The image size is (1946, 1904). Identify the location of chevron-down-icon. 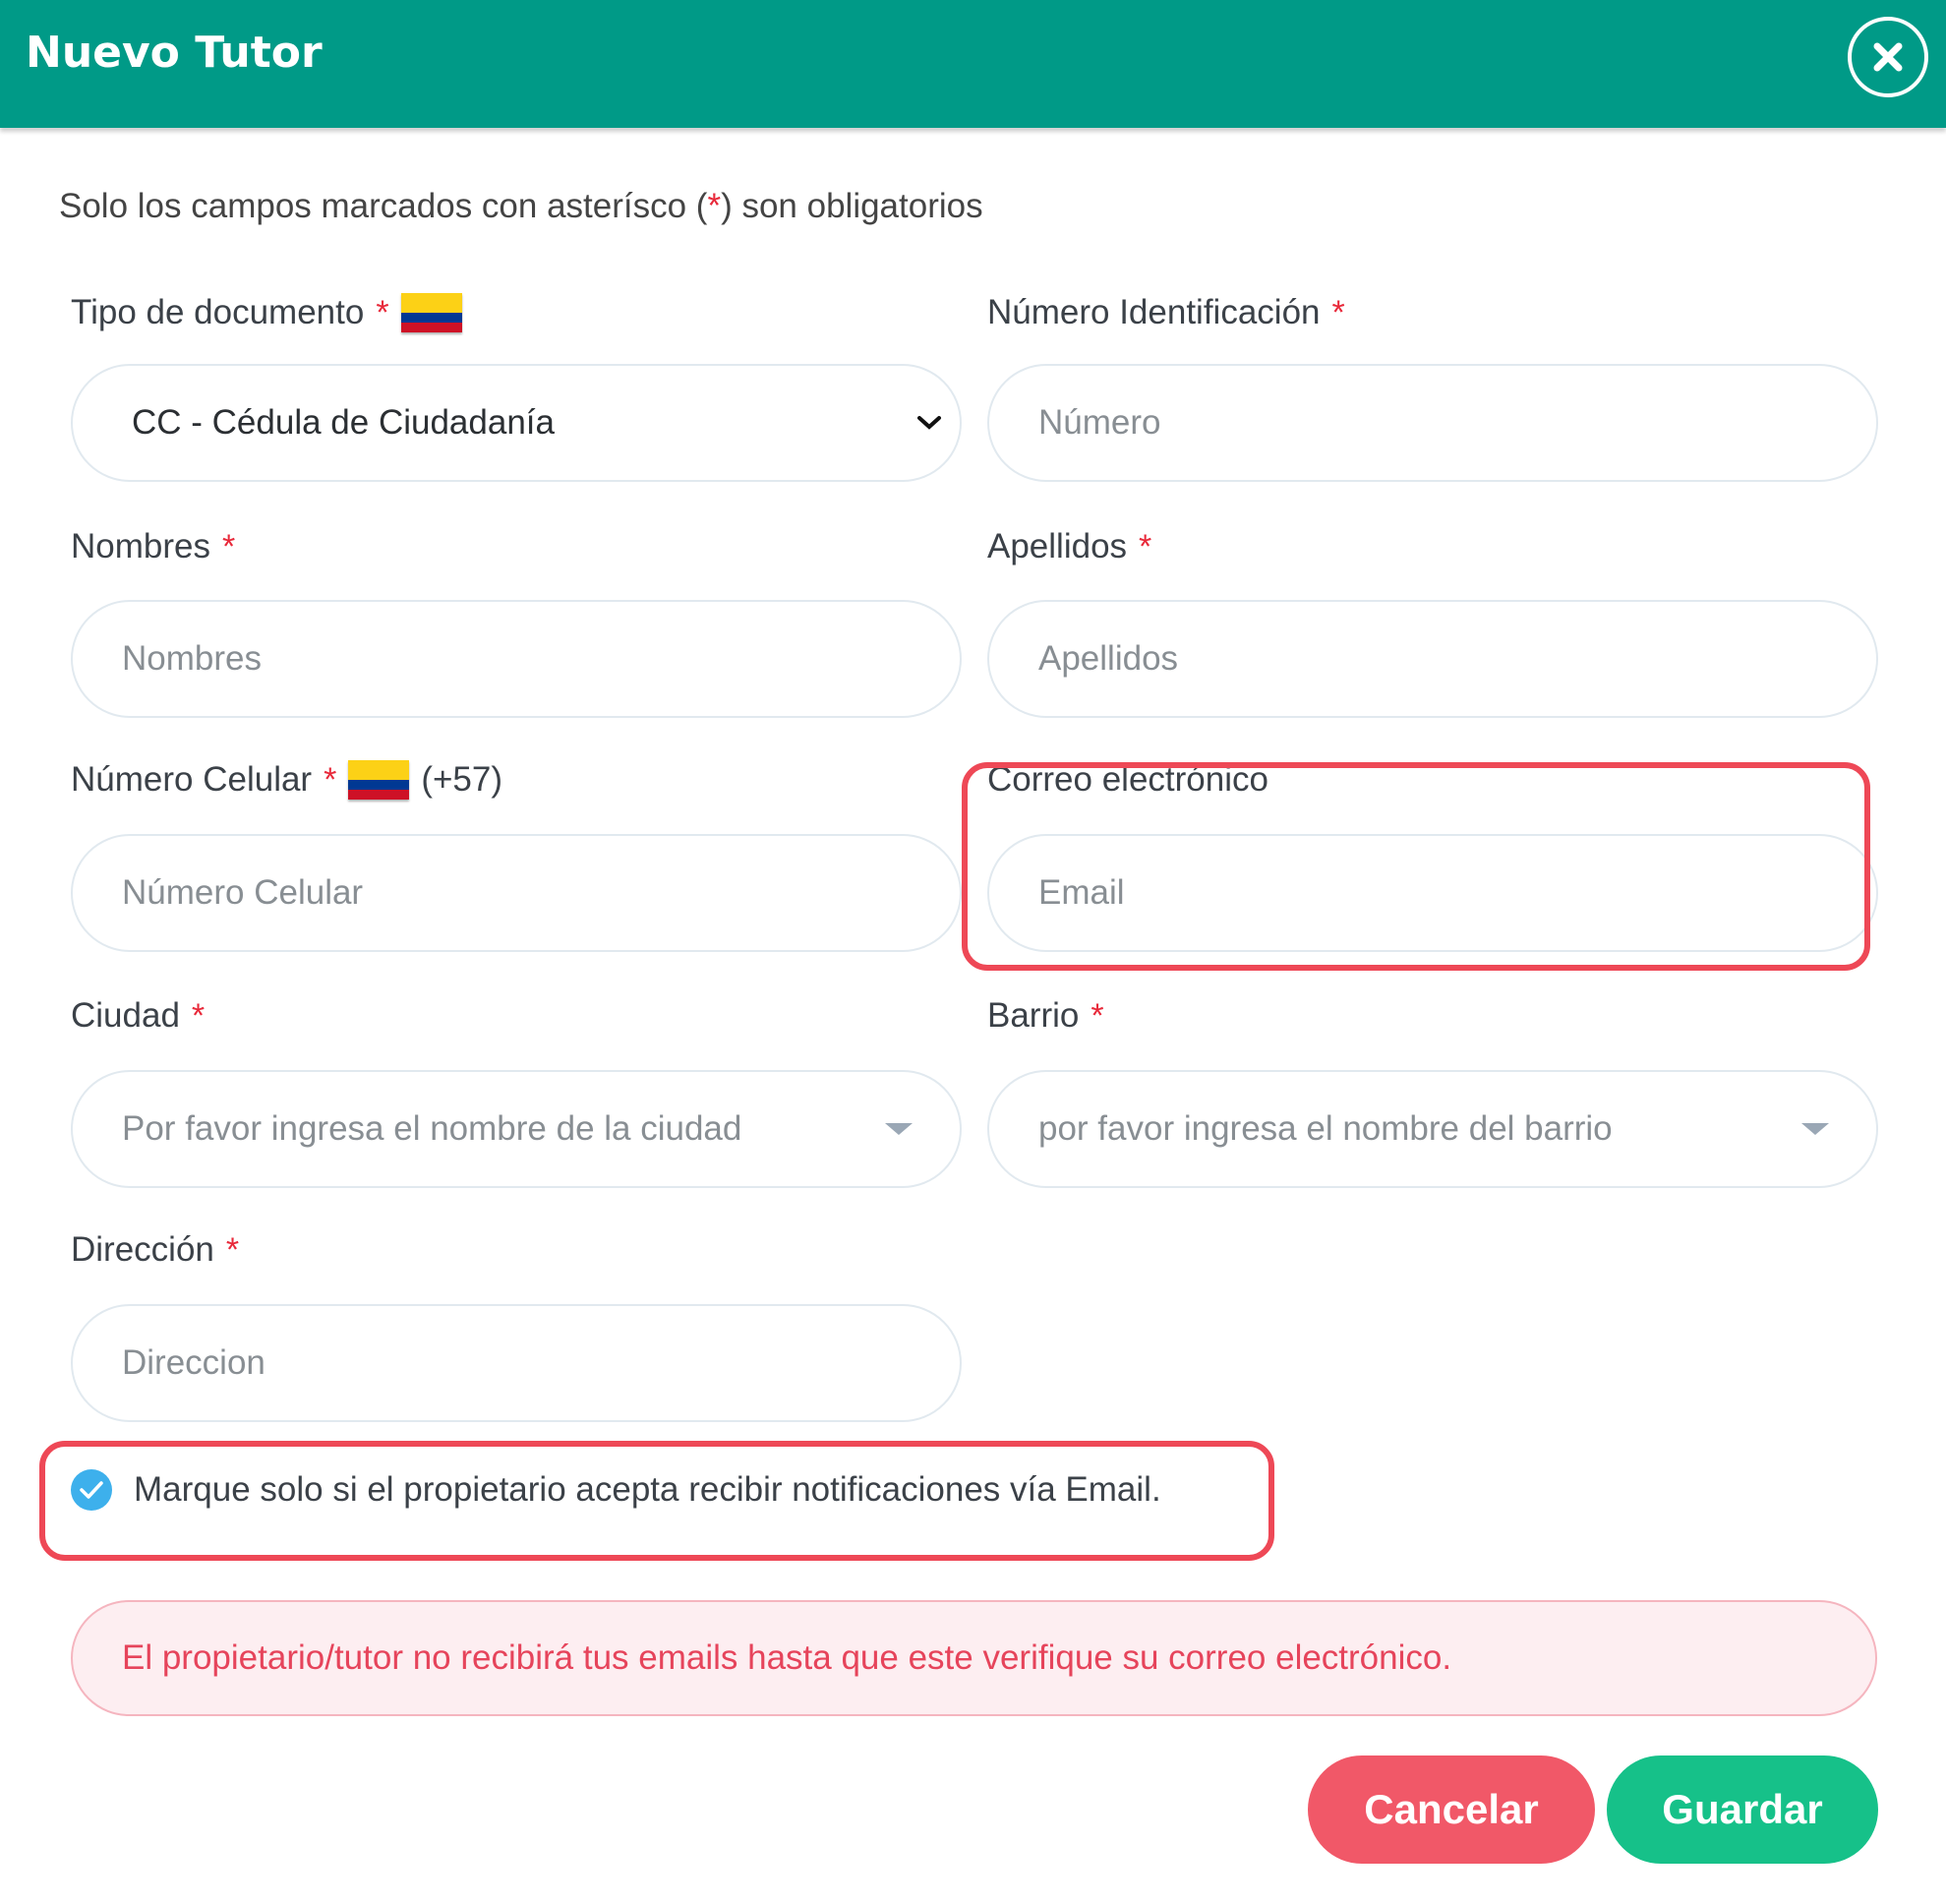
(929, 423).